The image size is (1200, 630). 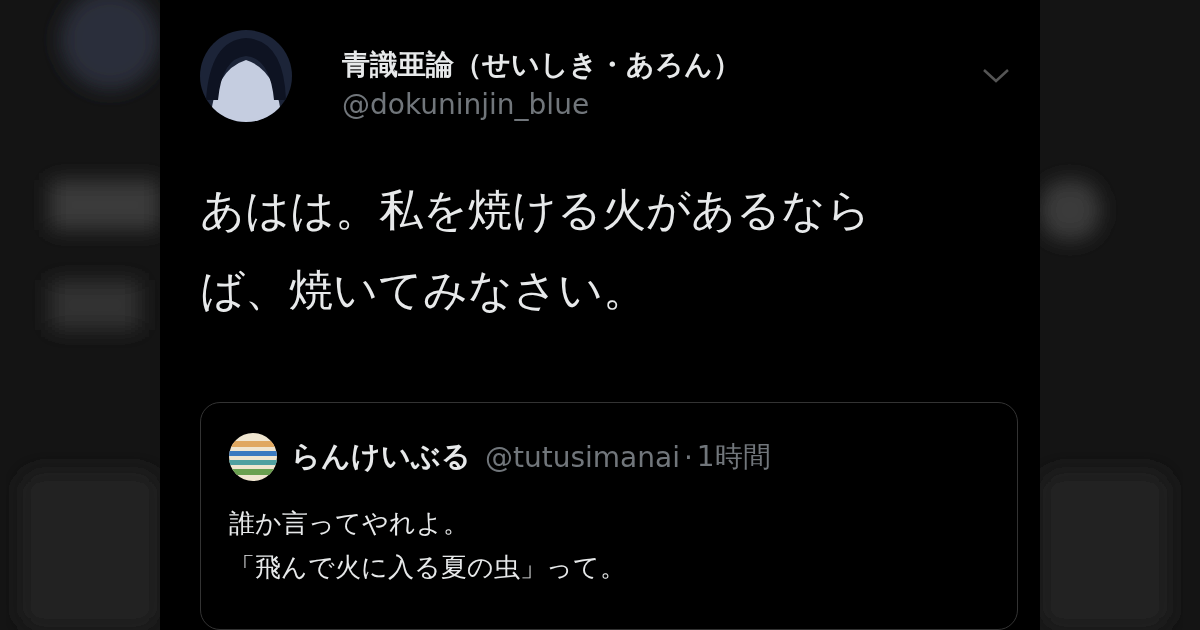 I want to click on author-handle: @dokuninjin_blue, so click(x=541, y=104).